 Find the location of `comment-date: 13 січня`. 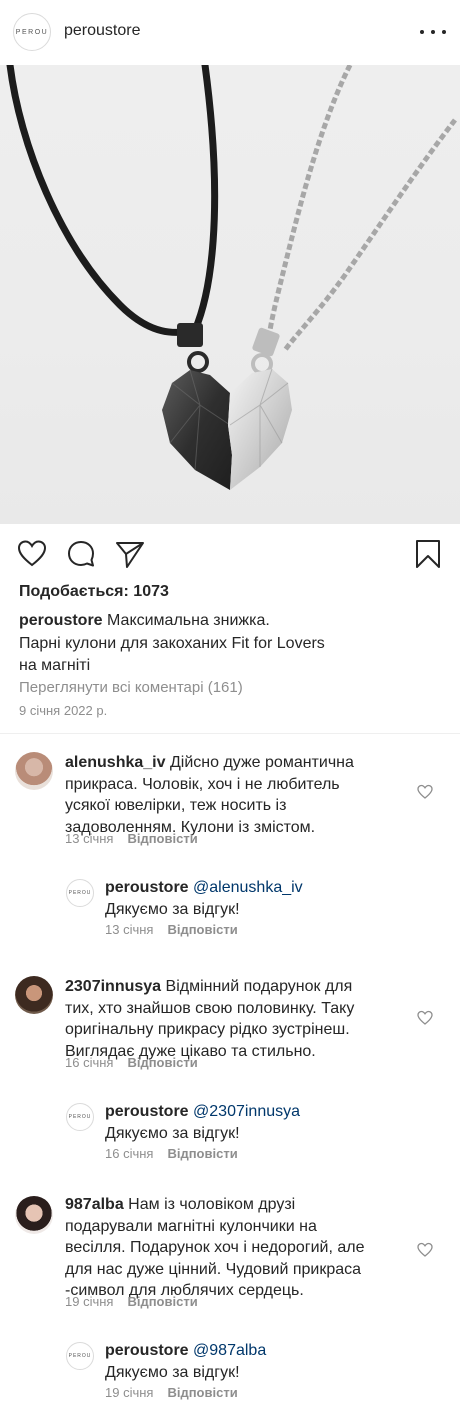

comment-date: 13 січня is located at coordinates (89, 838).